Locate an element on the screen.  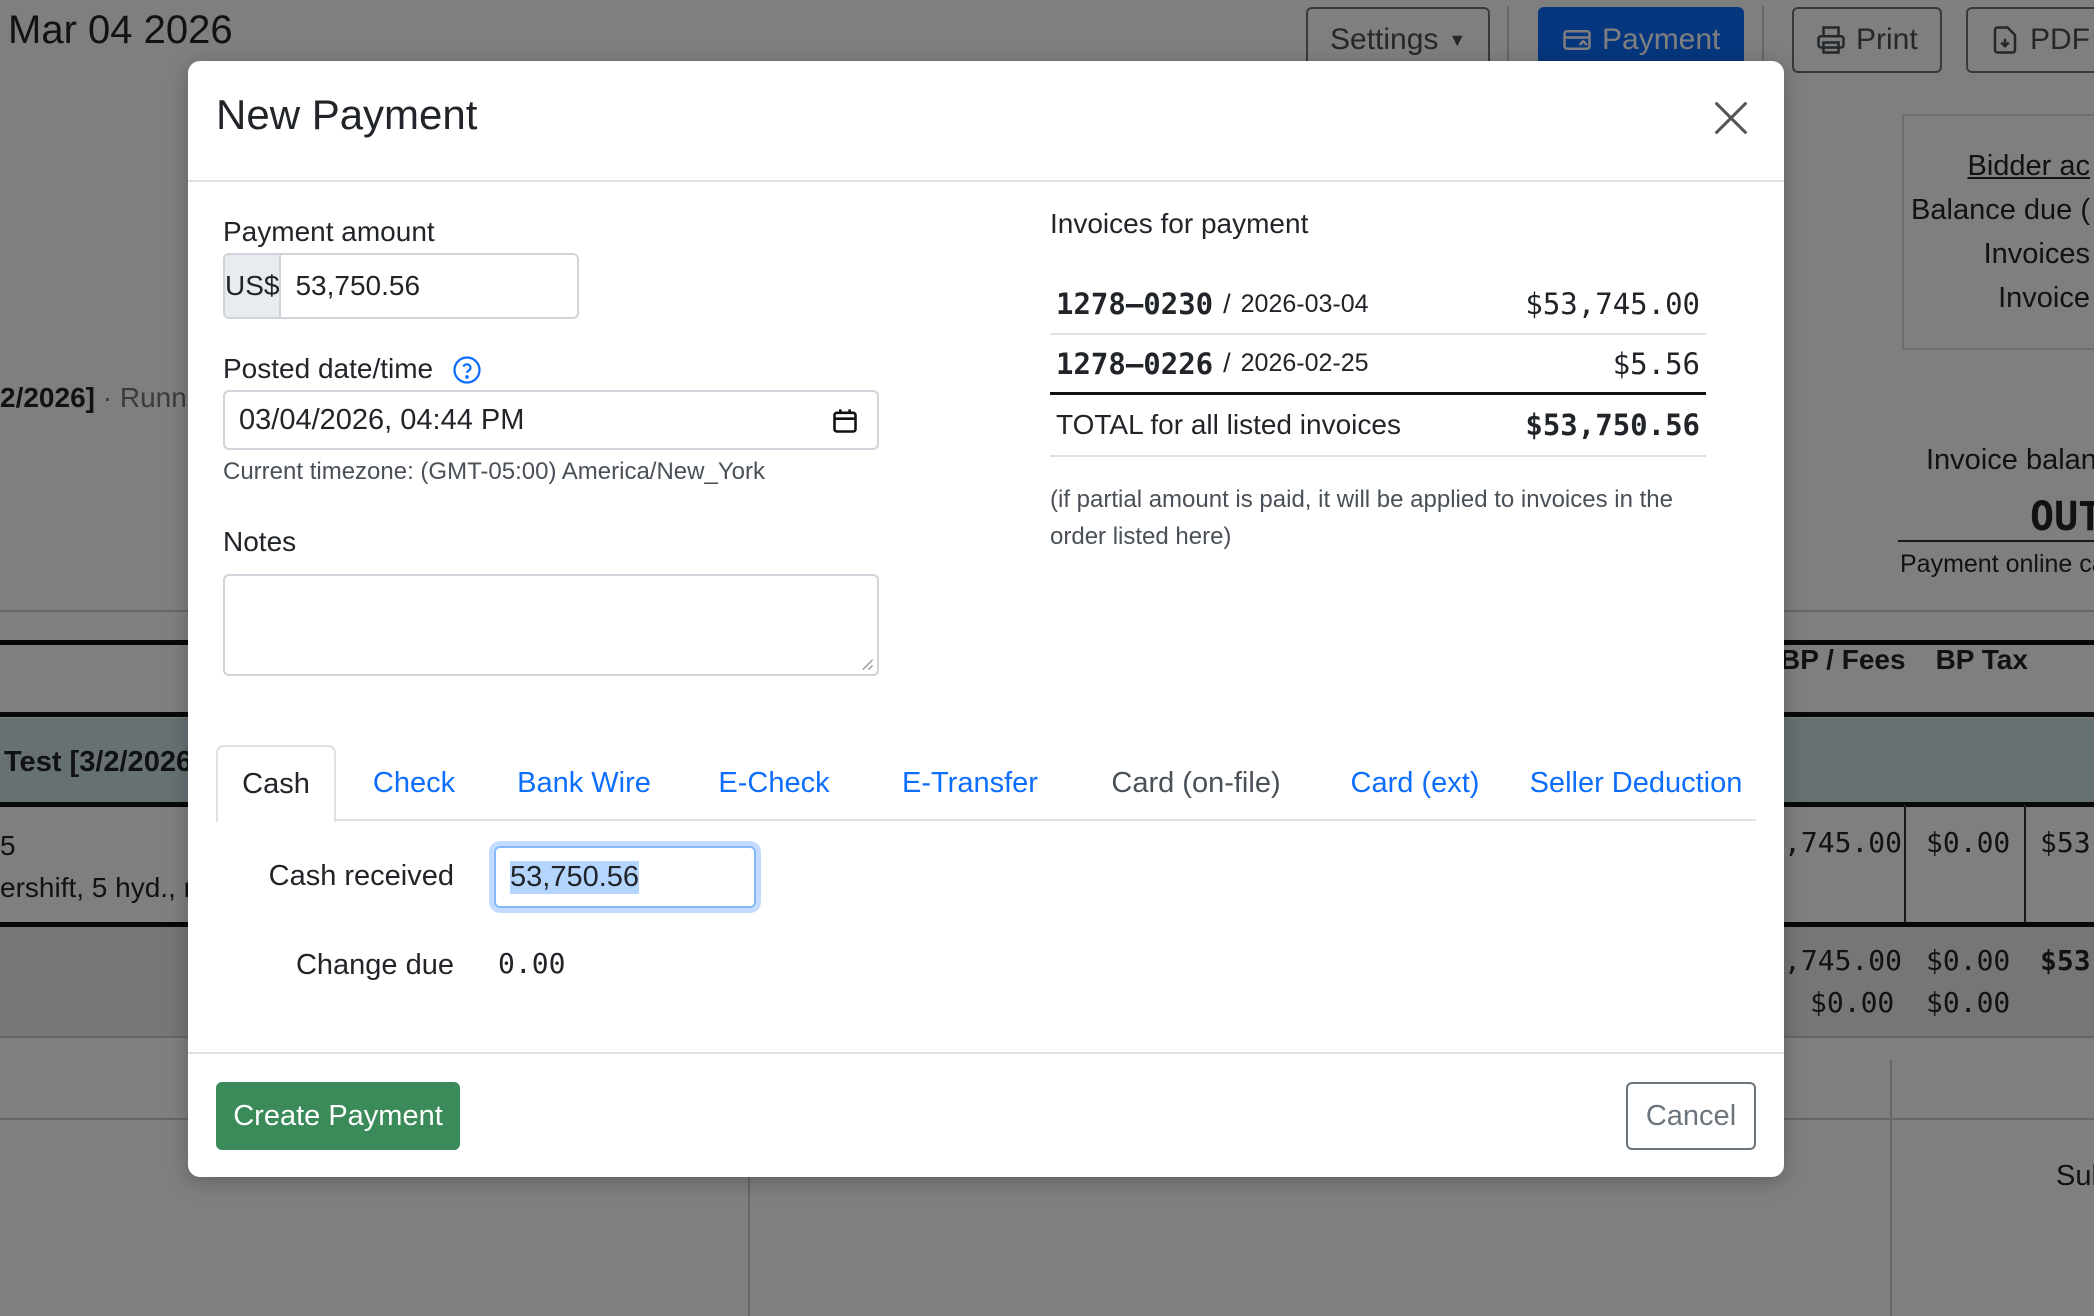
cash-received-input: 53,750.56 is located at coordinates (625, 877).